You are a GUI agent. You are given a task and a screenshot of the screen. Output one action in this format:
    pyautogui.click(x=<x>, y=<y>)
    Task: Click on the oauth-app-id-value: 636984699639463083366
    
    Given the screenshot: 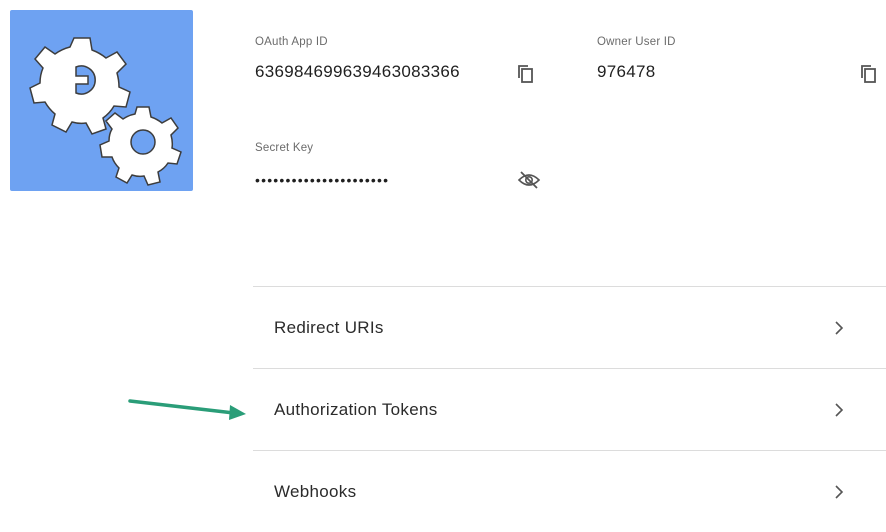 What is the action you would take?
    pyautogui.click(x=357, y=71)
    